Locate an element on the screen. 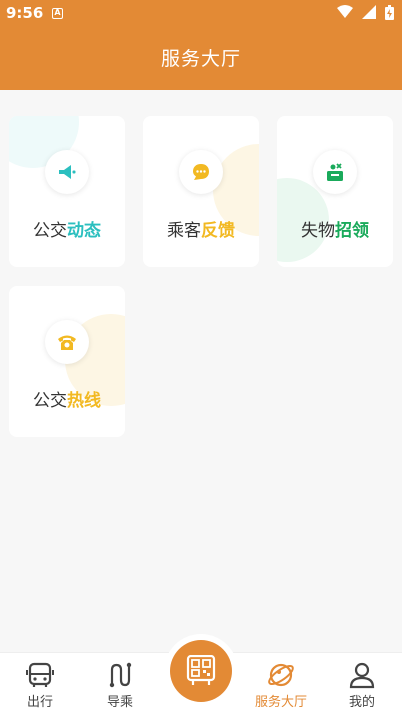  notification-badge: A is located at coordinates (57, 13).